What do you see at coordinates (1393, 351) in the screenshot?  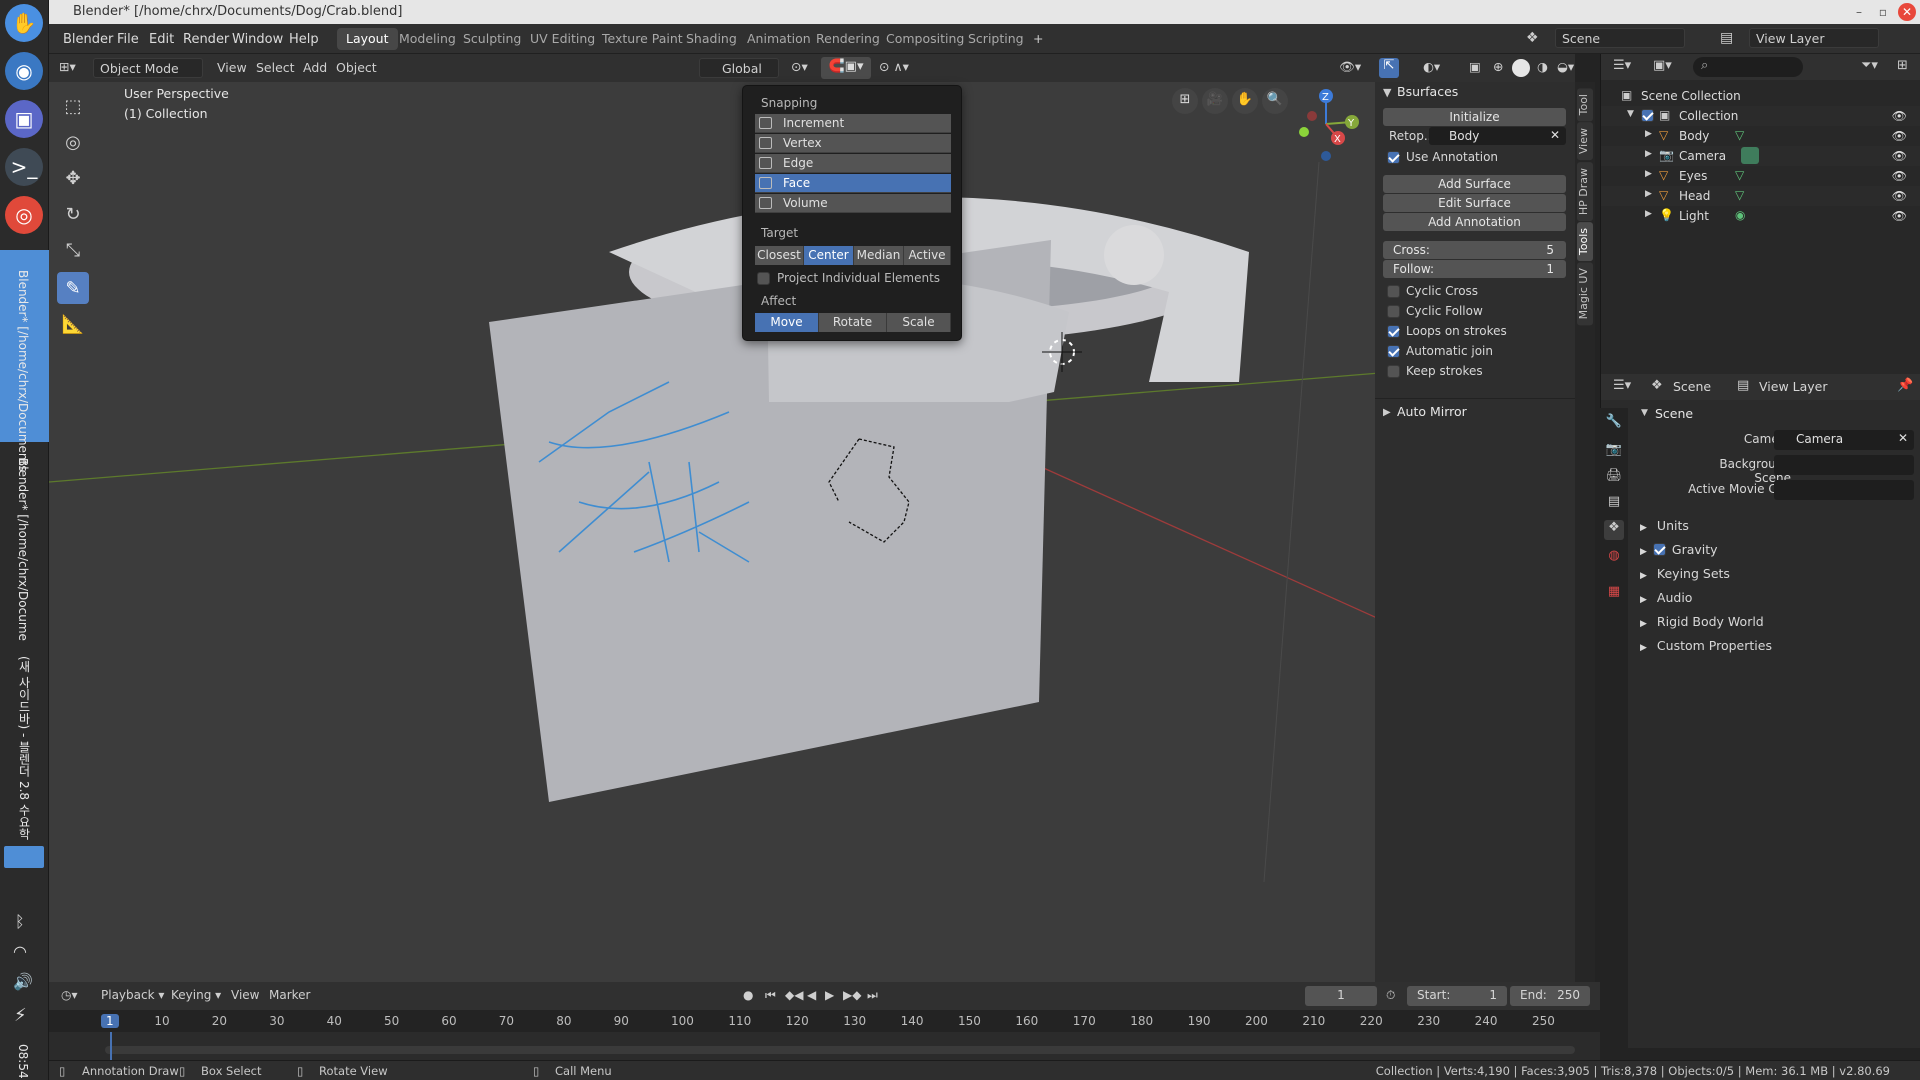 I see `automatic-join-checkbox` at bounding box center [1393, 351].